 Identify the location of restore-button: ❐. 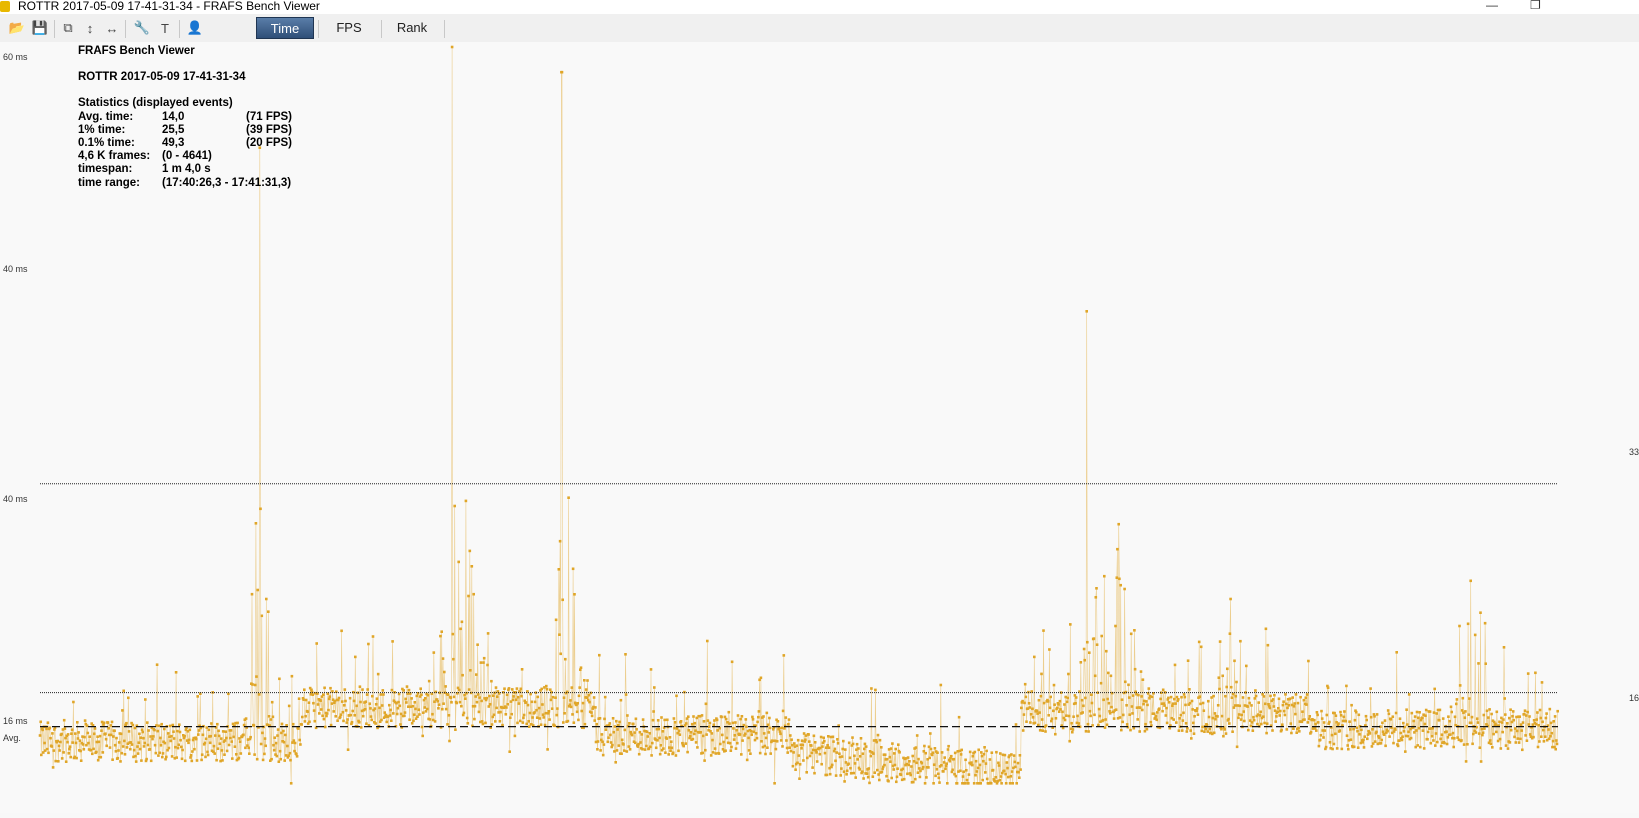
(1535, 6).